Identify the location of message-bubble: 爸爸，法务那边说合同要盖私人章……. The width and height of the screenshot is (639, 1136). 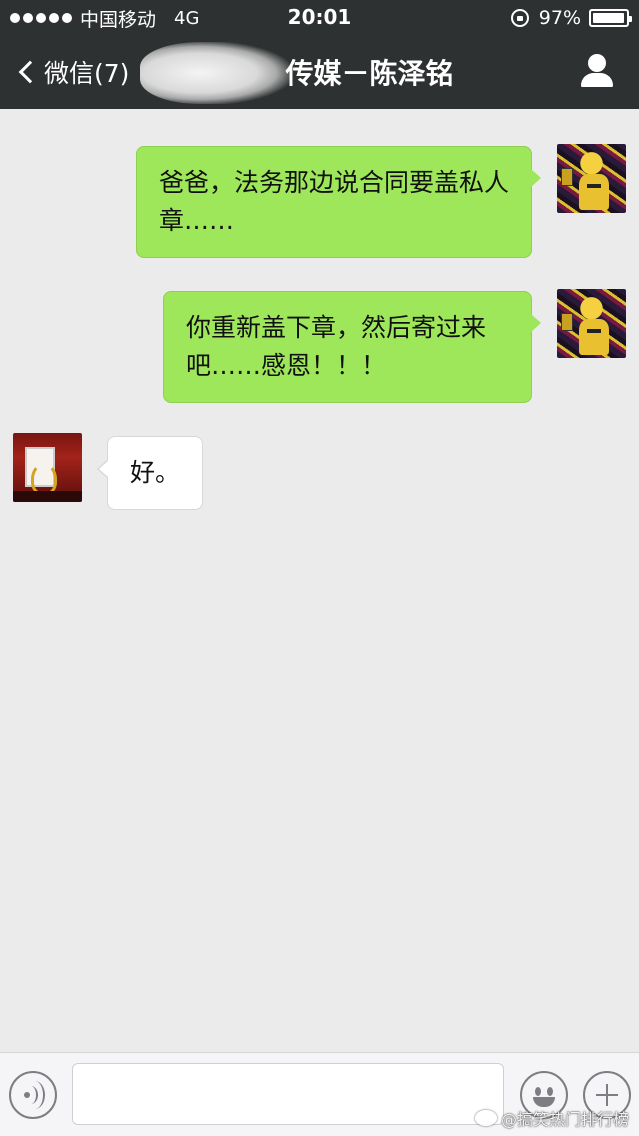
(338, 202).